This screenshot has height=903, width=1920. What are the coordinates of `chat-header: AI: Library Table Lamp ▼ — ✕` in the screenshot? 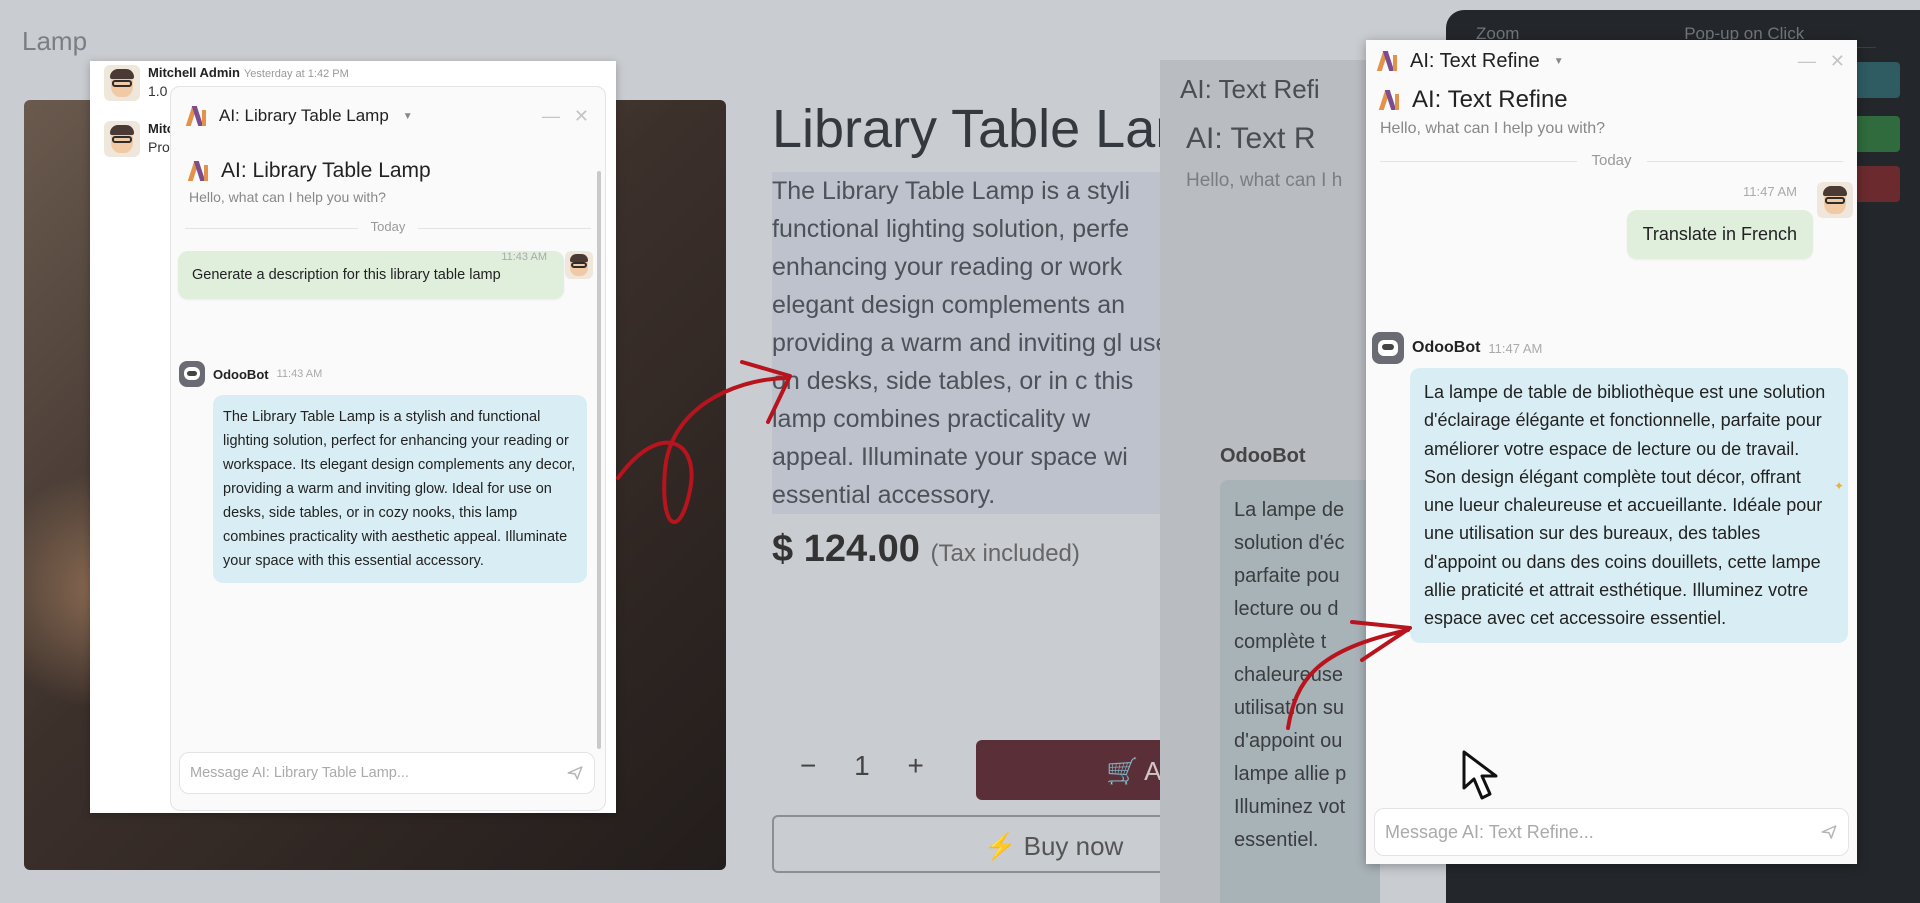 It's located at (388, 116).